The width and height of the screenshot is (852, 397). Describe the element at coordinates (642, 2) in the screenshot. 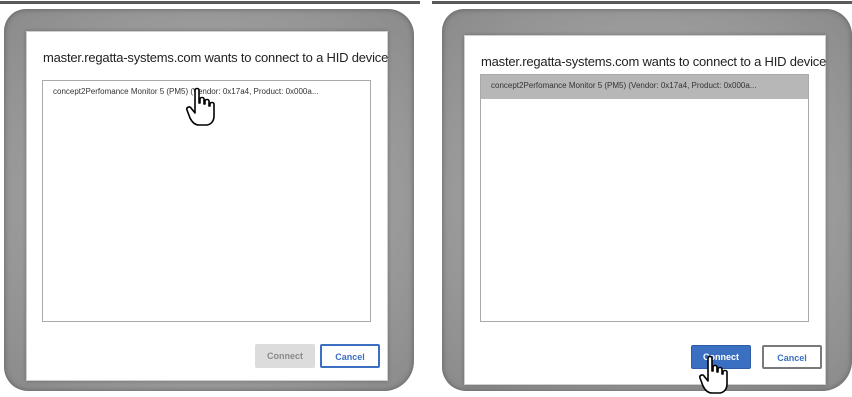

I see `top-divider-right` at that location.